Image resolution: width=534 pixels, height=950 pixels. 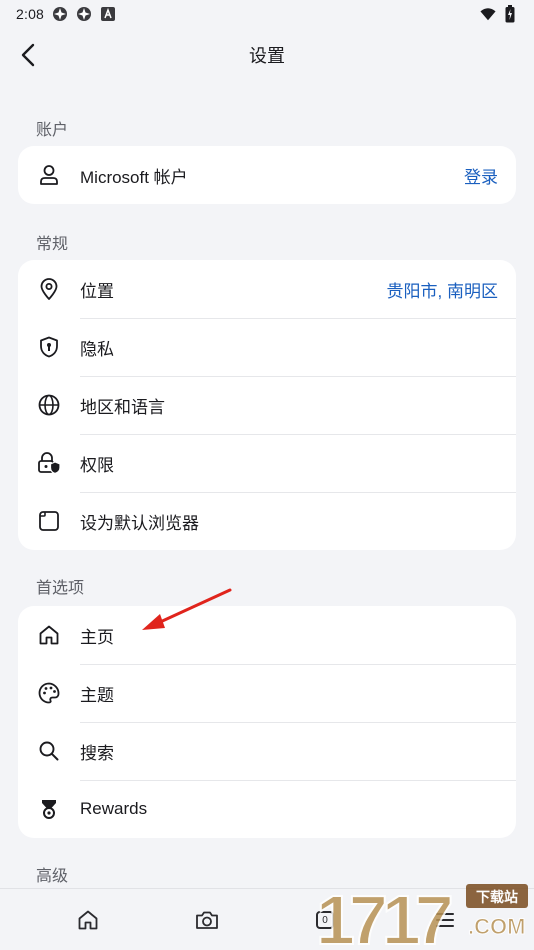 What do you see at coordinates (490, 175) in the screenshot?
I see `sign-in-link: 登录` at bounding box center [490, 175].